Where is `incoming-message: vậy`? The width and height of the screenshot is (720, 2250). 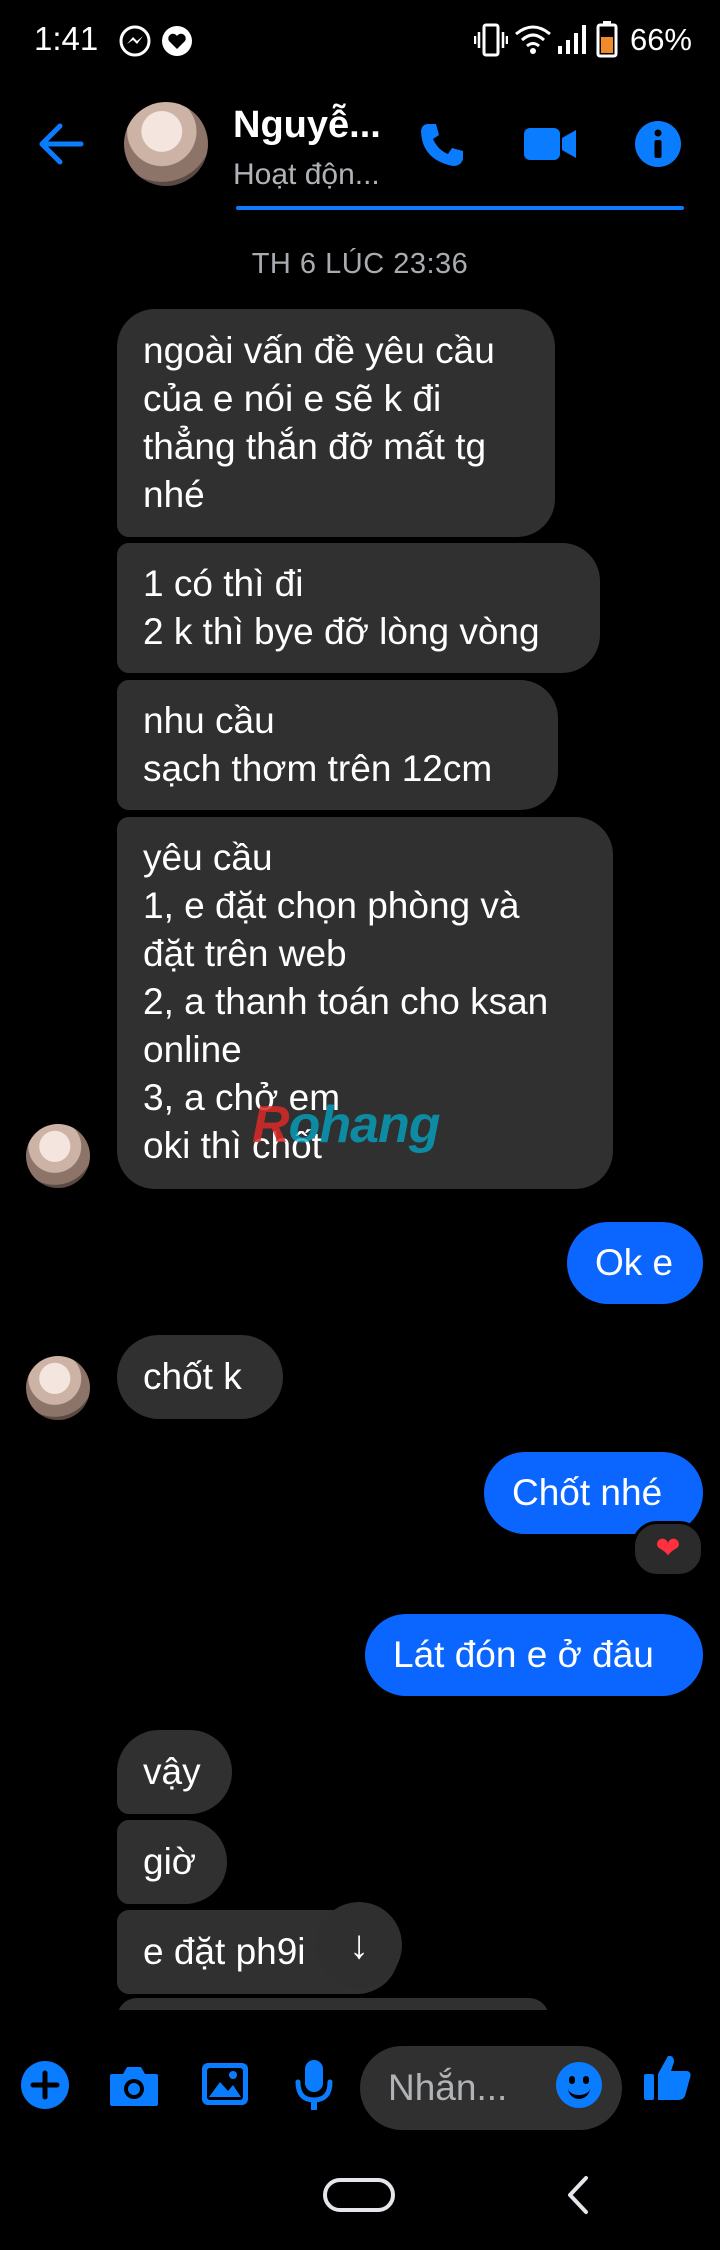 incoming-message: vậy is located at coordinates (174, 1772).